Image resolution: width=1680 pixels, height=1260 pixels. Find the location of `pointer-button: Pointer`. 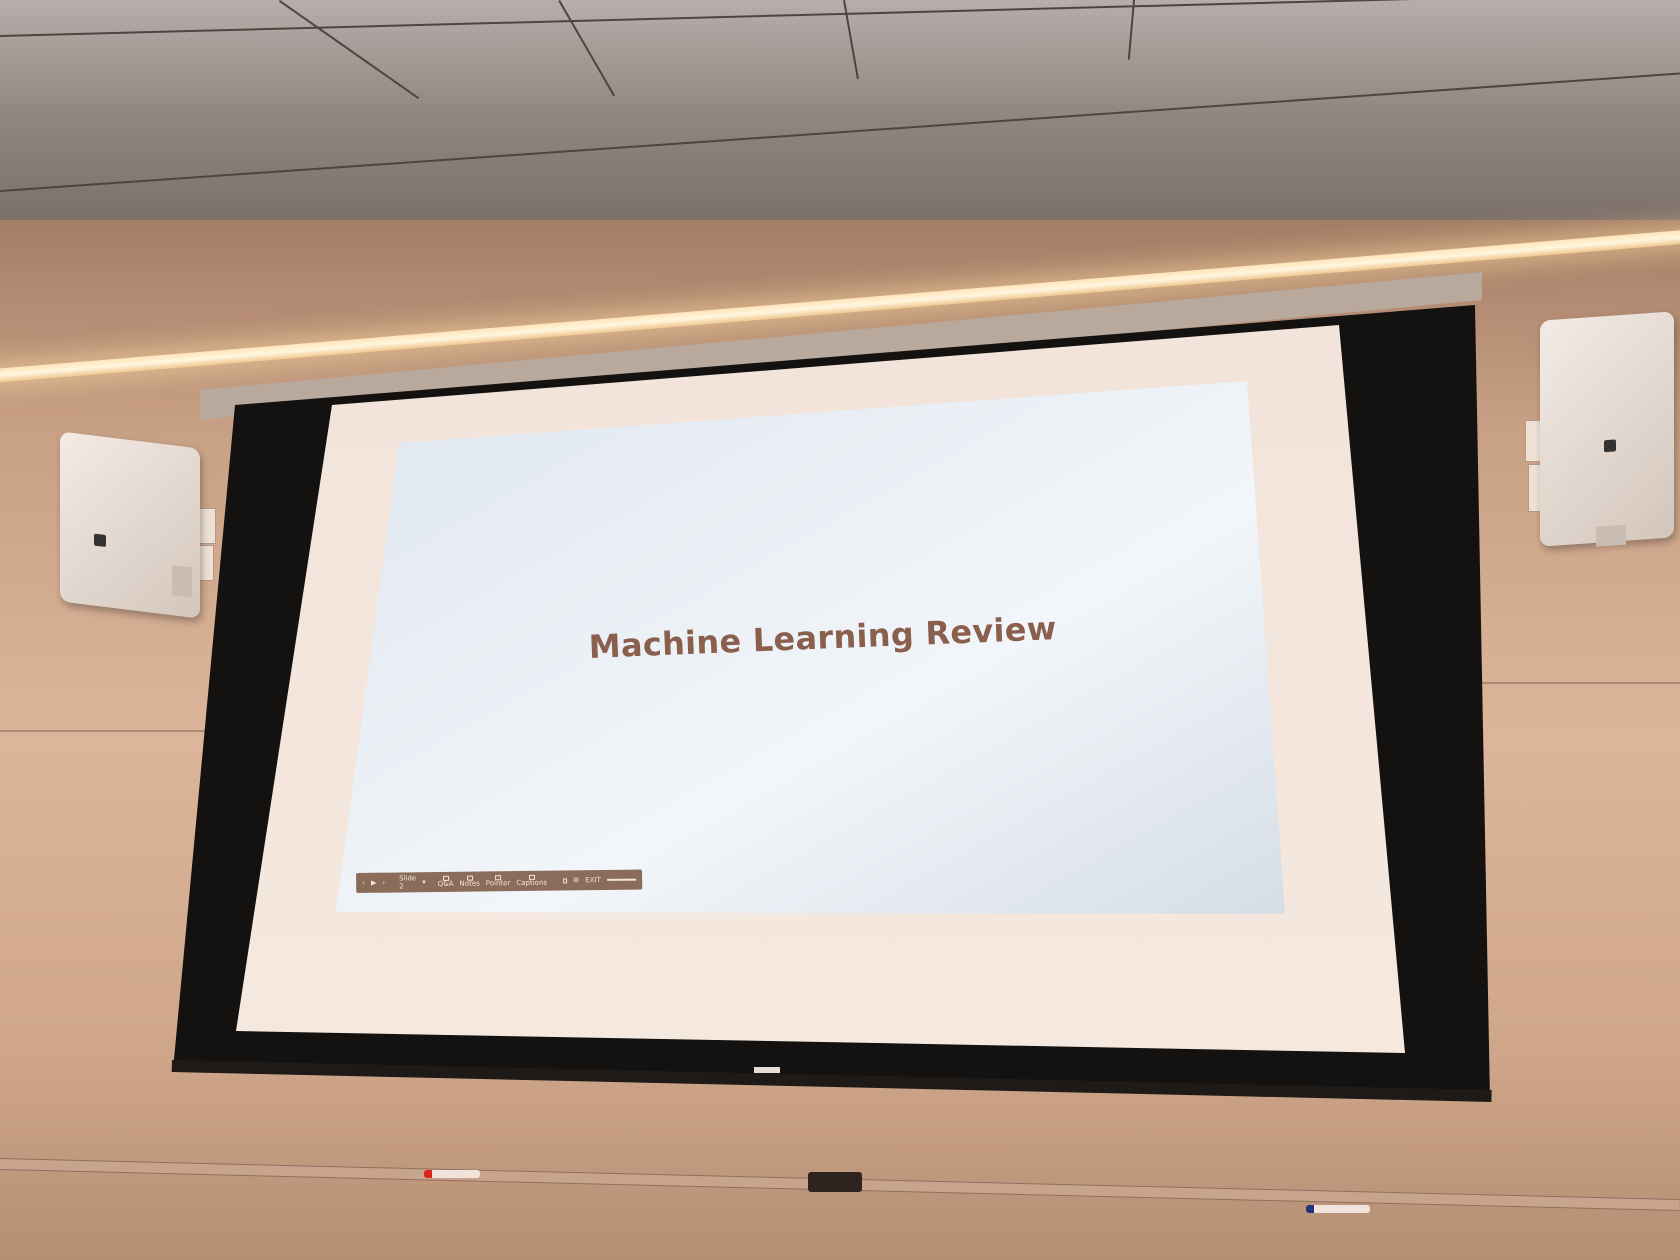

pointer-button: Pointer is located at coordinates (498, 881).